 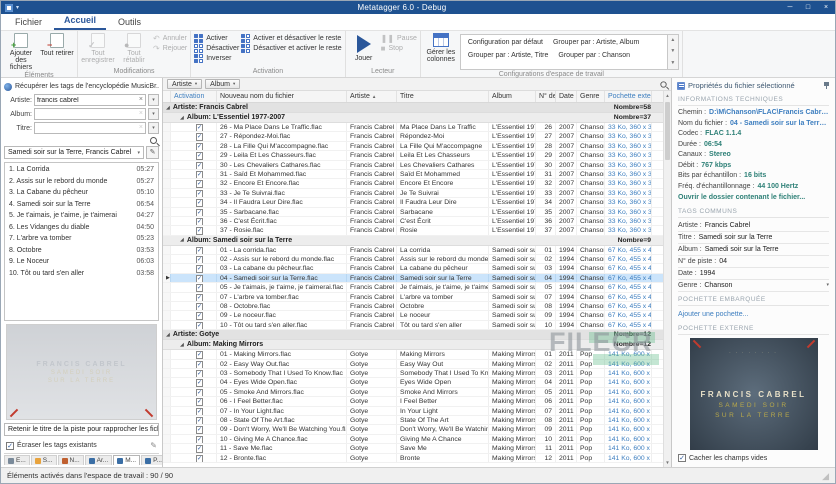 I want to click on album-clear-icon: ×, so click(x=141, y=114).